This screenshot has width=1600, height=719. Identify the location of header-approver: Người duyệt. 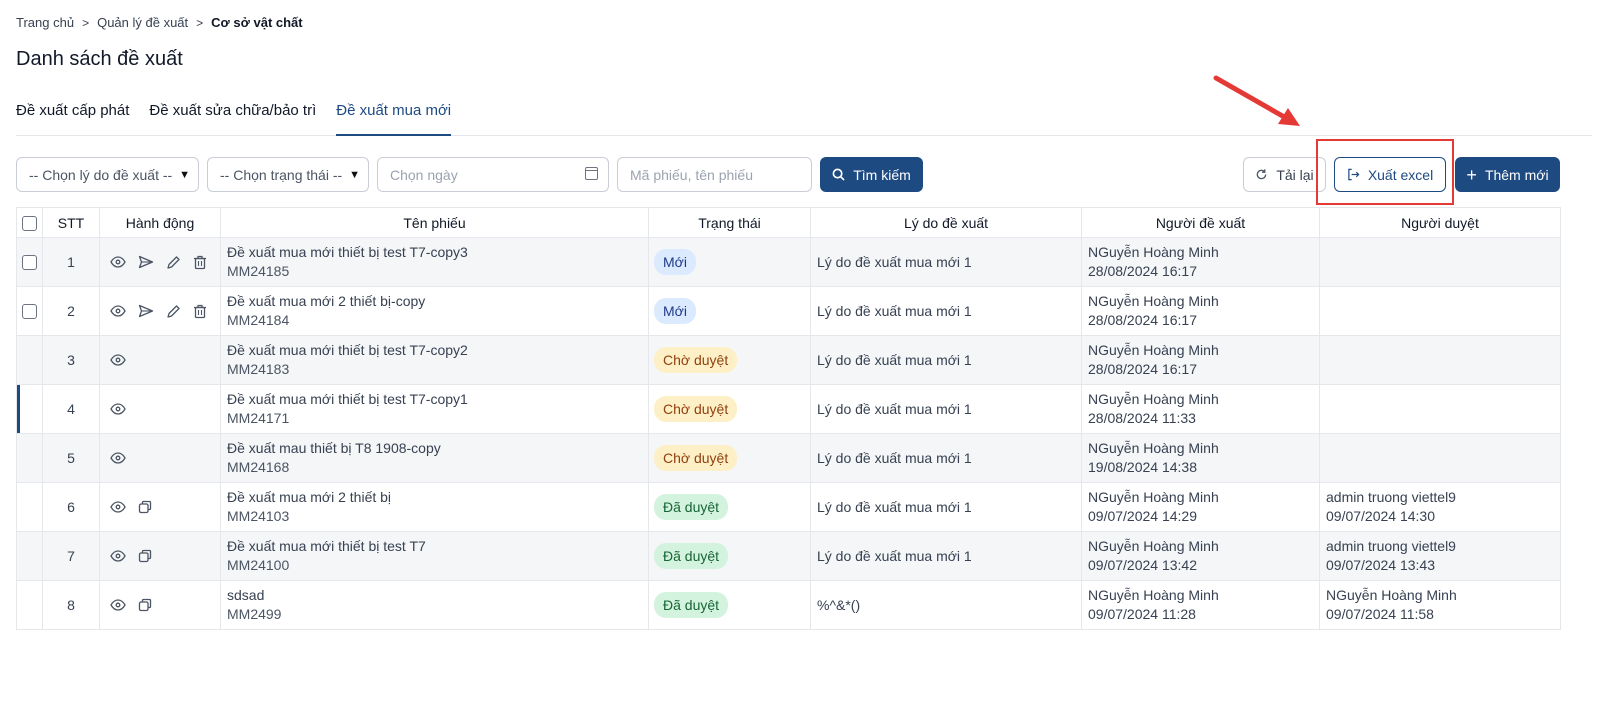
(1440, 222).